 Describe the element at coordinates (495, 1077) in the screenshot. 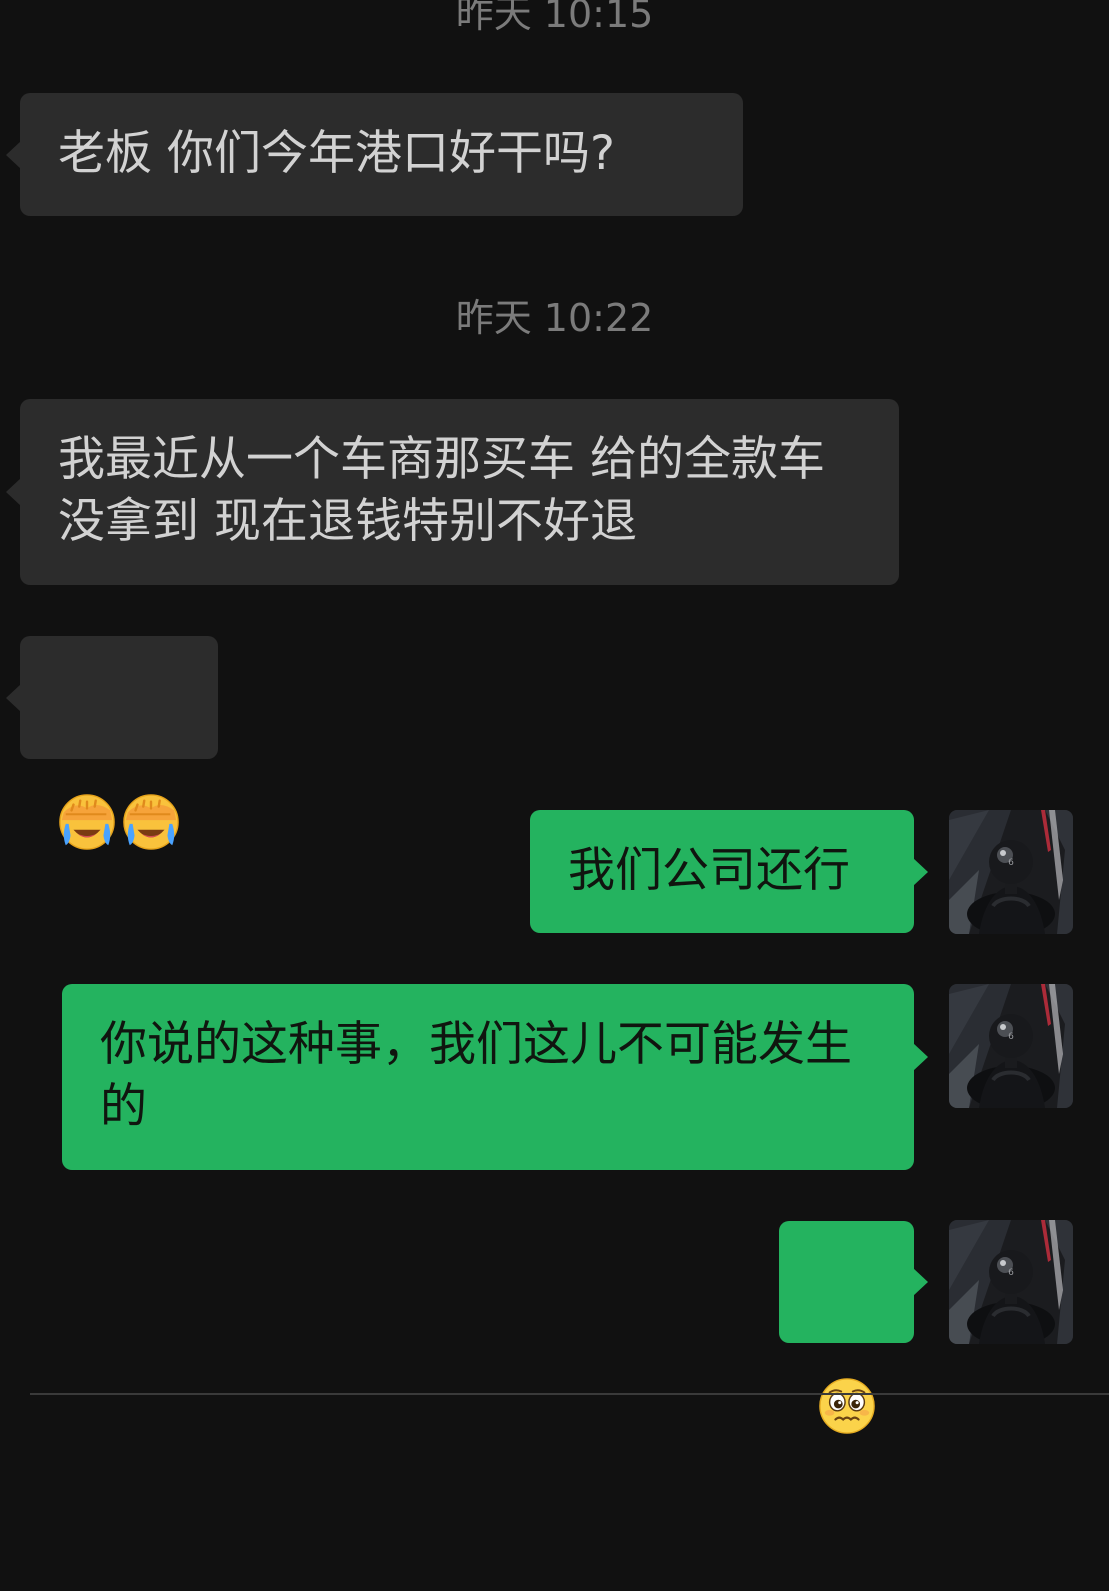

I see `outgoing-message-bubble: 你说的这种事，我们这儿不可能发生的` at that location.